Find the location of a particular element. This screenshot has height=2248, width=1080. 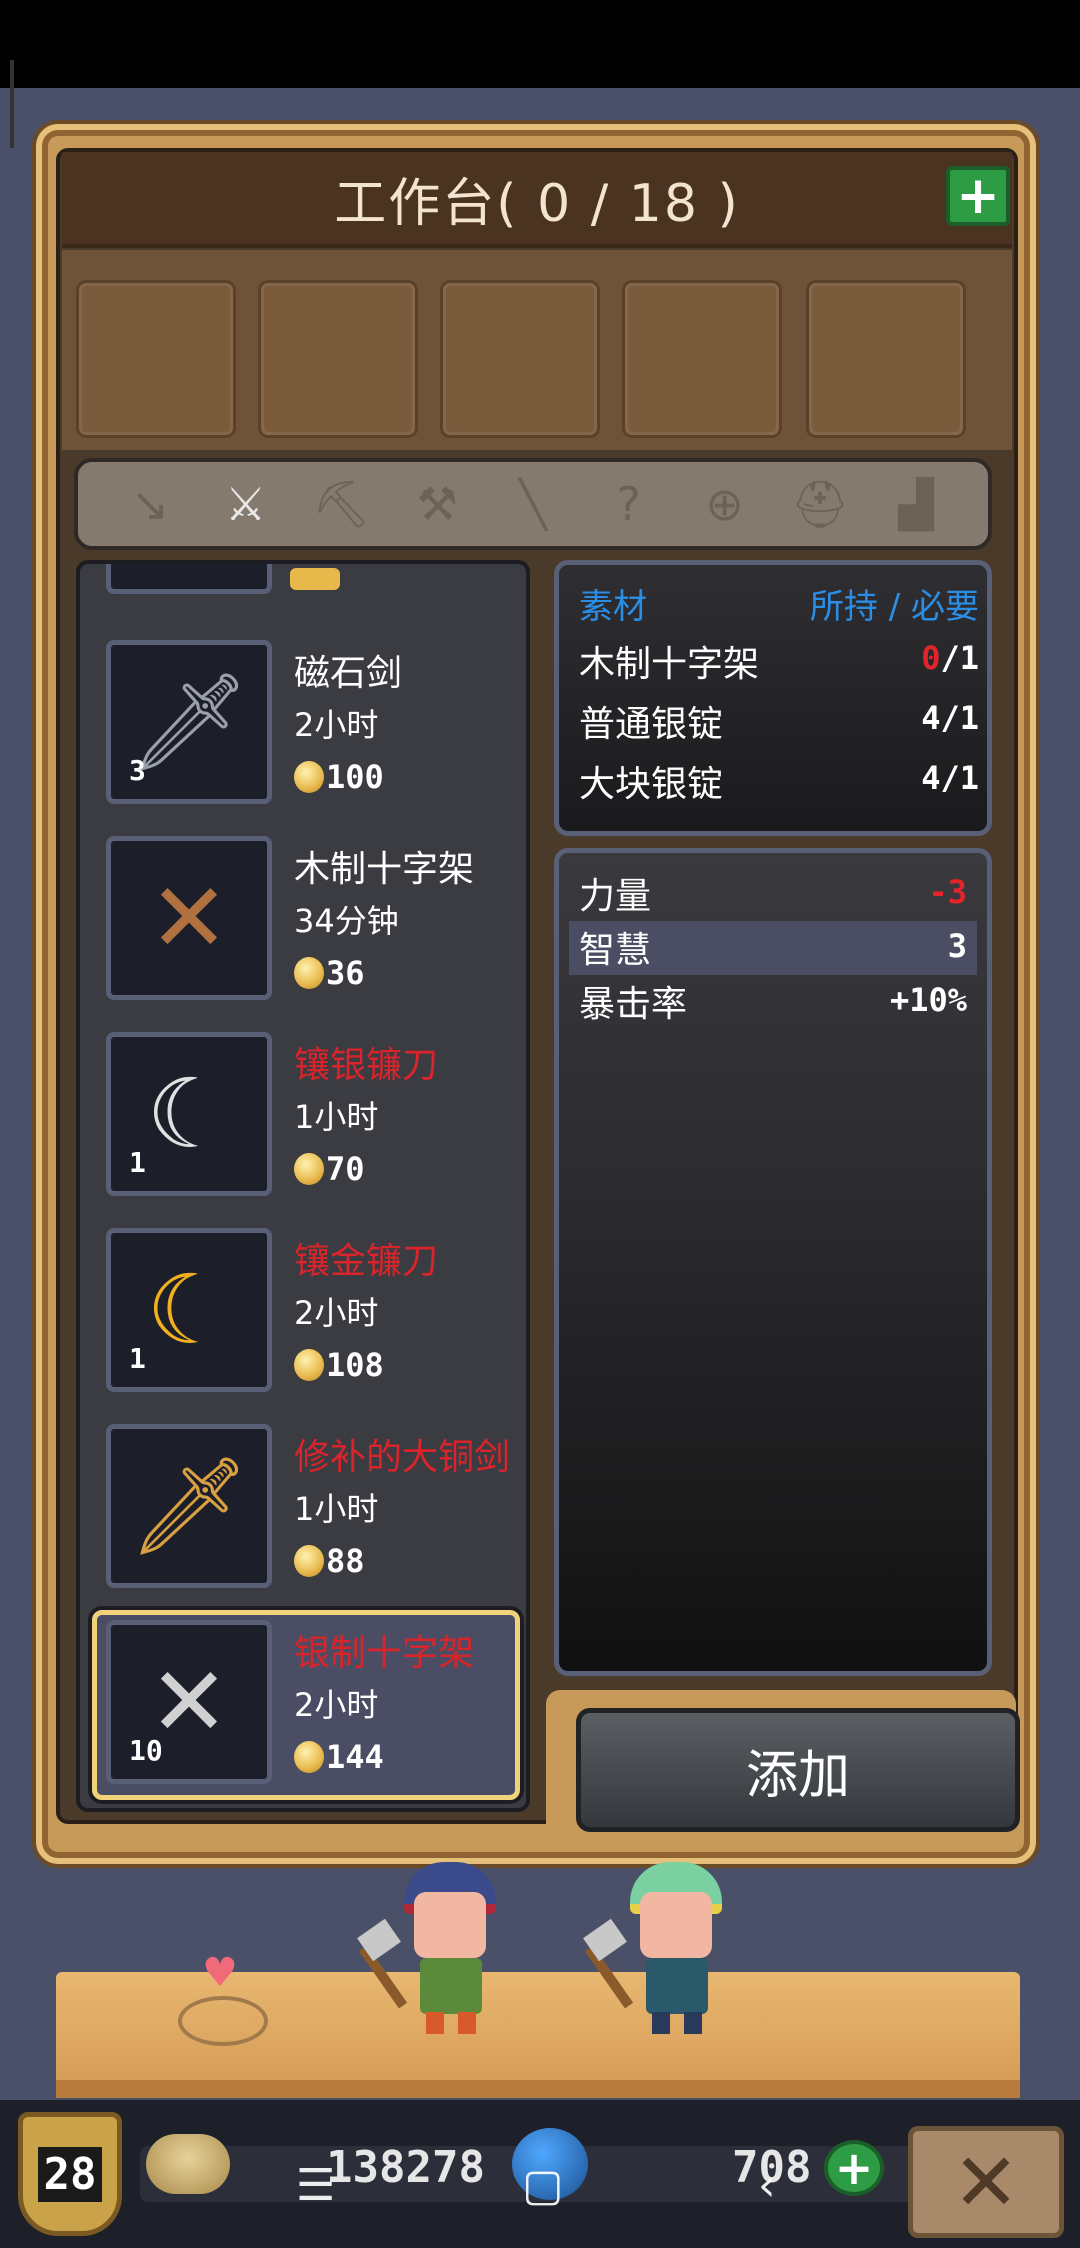

price-value: 70 is located at coordinates (345, 1169).